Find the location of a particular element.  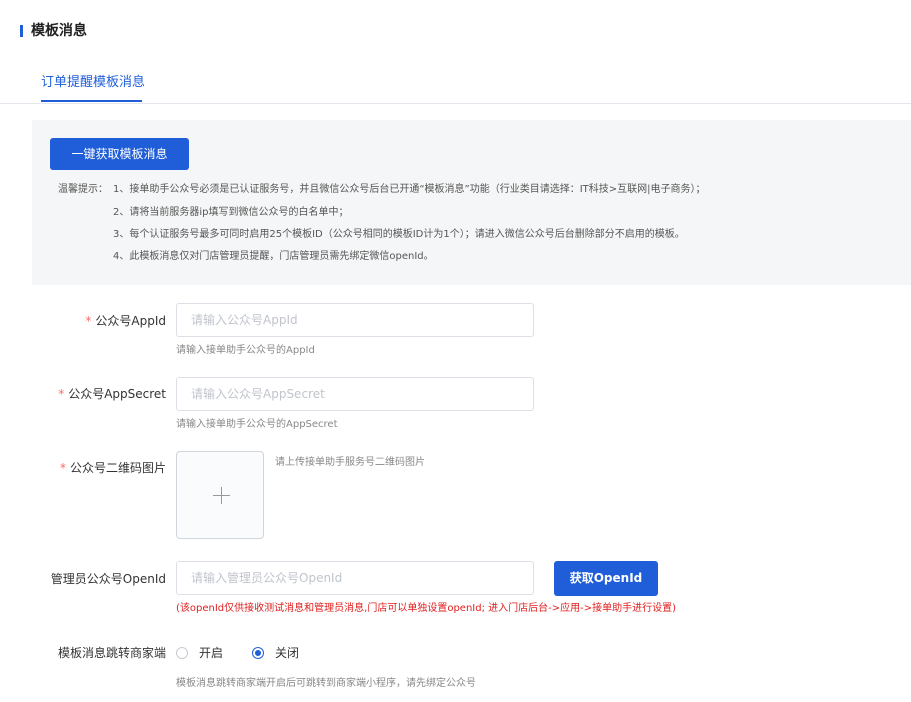

tab-order-reminder-template: 订单提醒模板消息 is located at coordinates (93, 83).